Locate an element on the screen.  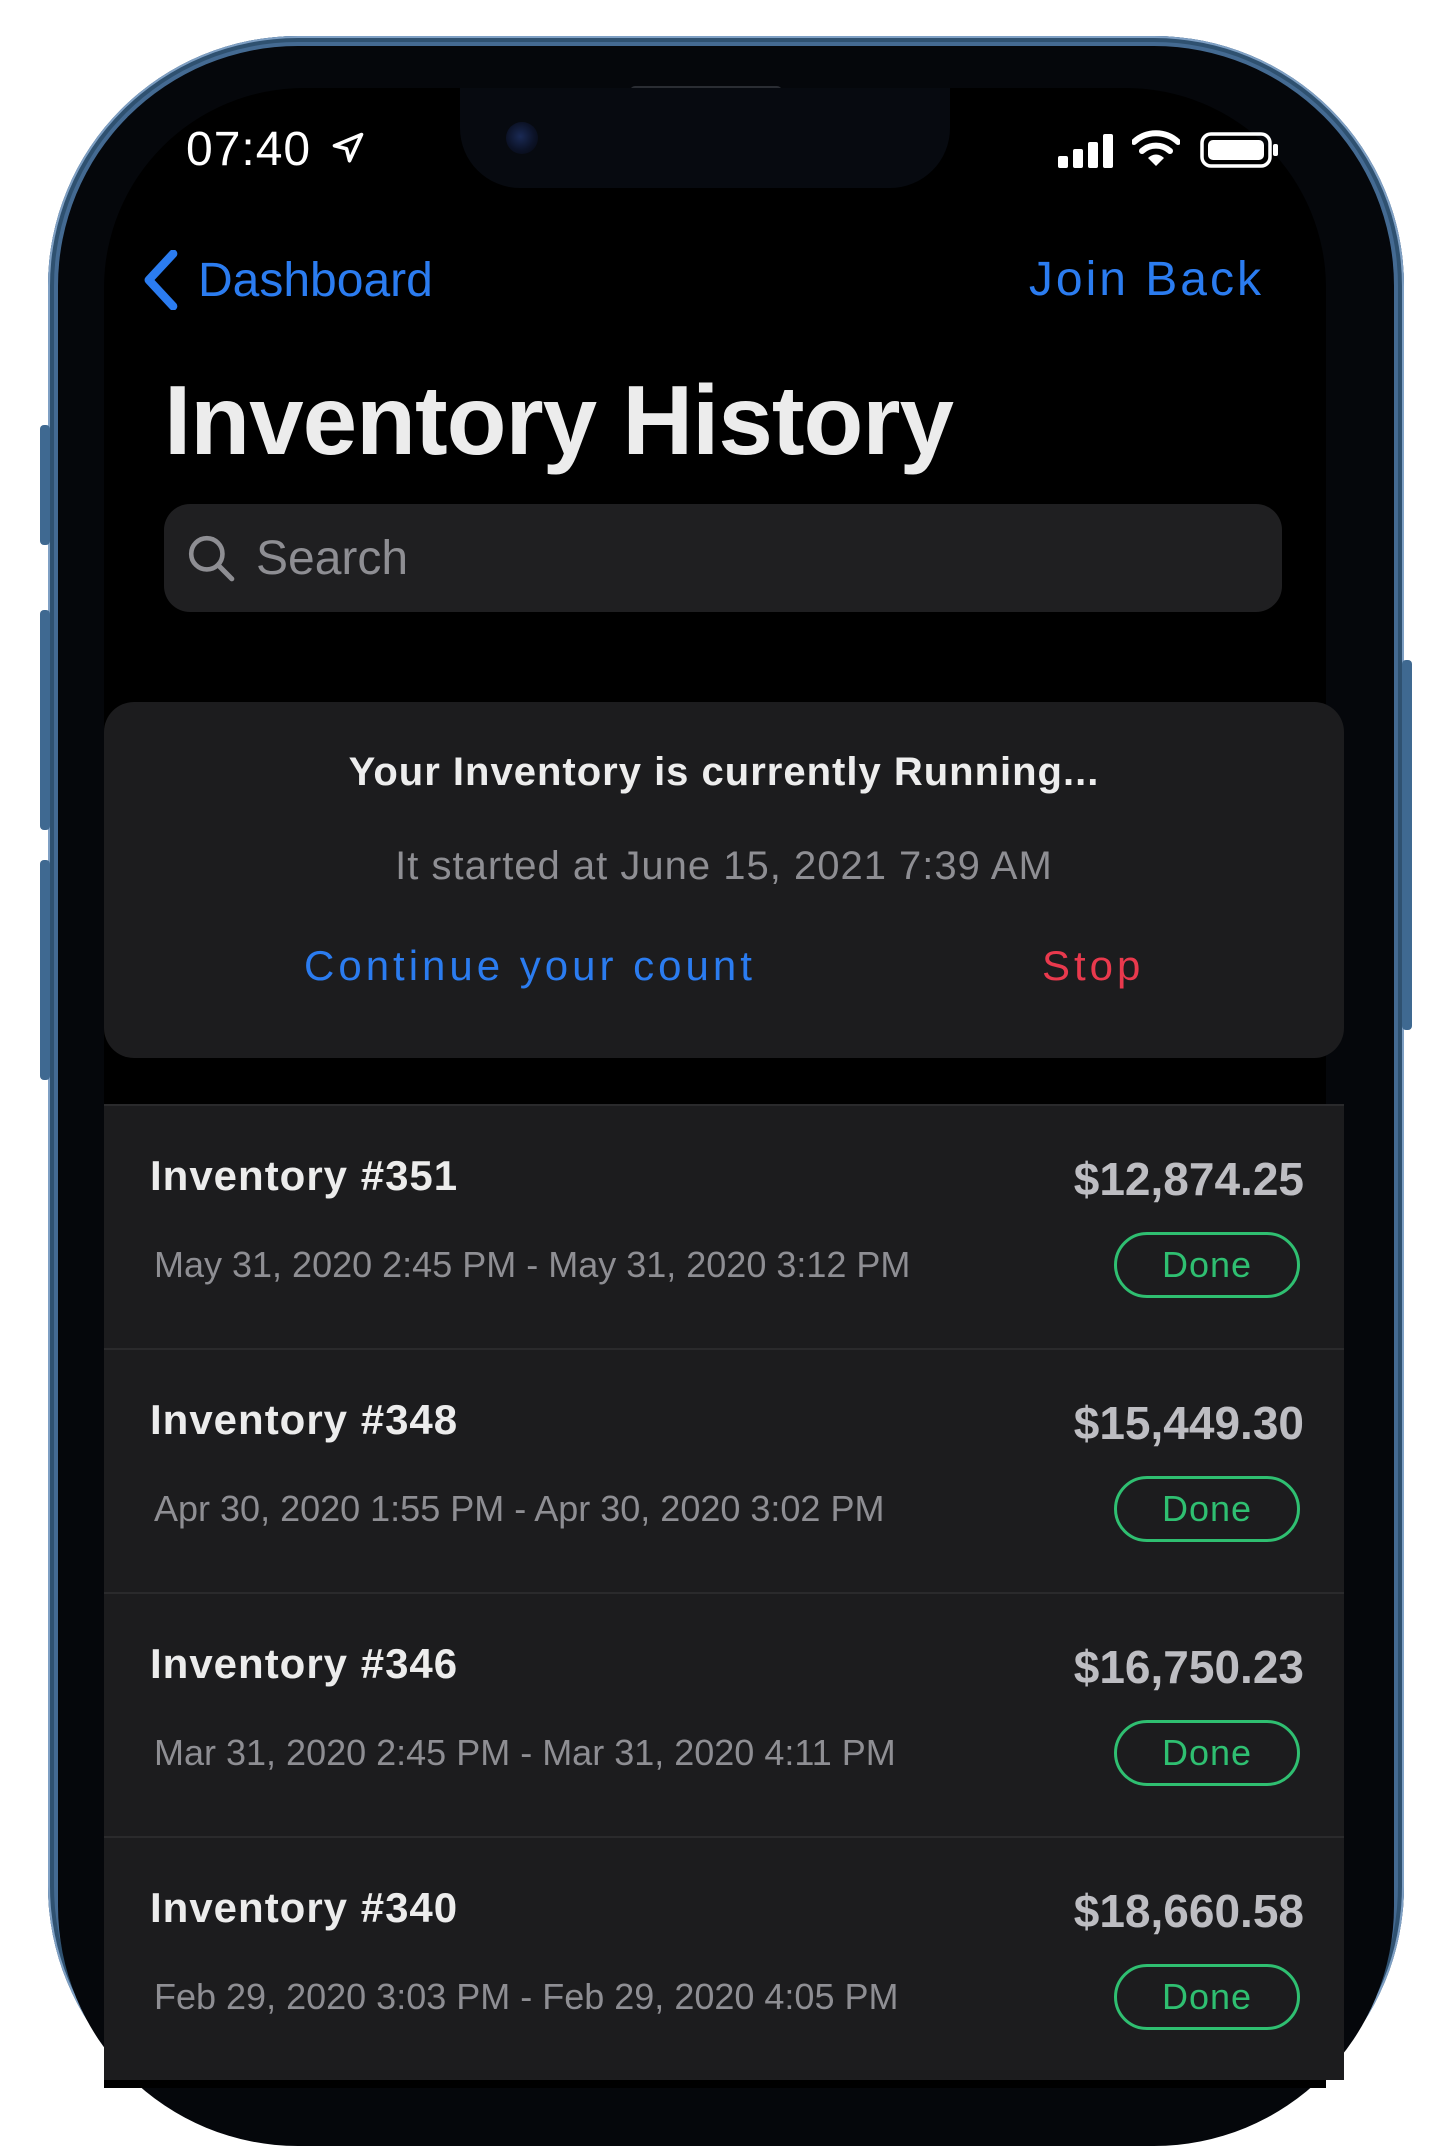
battery-icon is located at coordinates (1239, 150).